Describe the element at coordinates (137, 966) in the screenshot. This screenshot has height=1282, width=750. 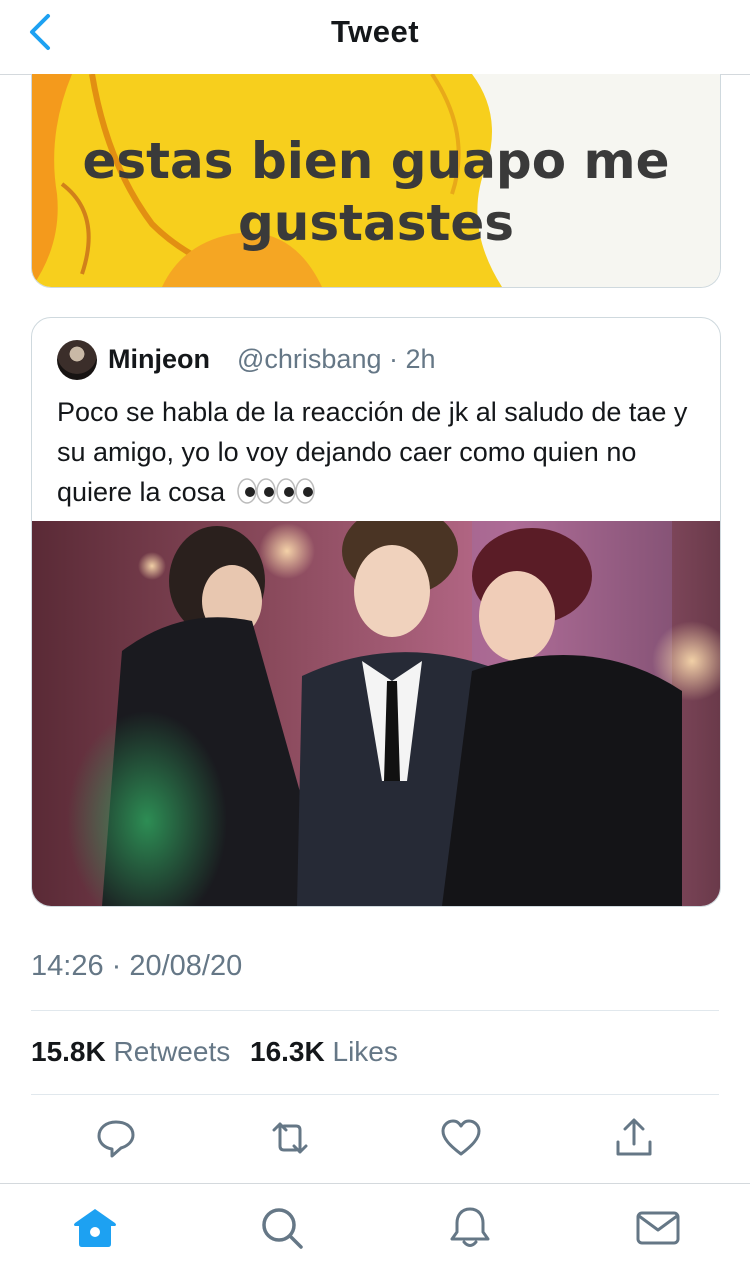
I see `tweet-timestamp: 14:26 · 20/08/20` at that location.